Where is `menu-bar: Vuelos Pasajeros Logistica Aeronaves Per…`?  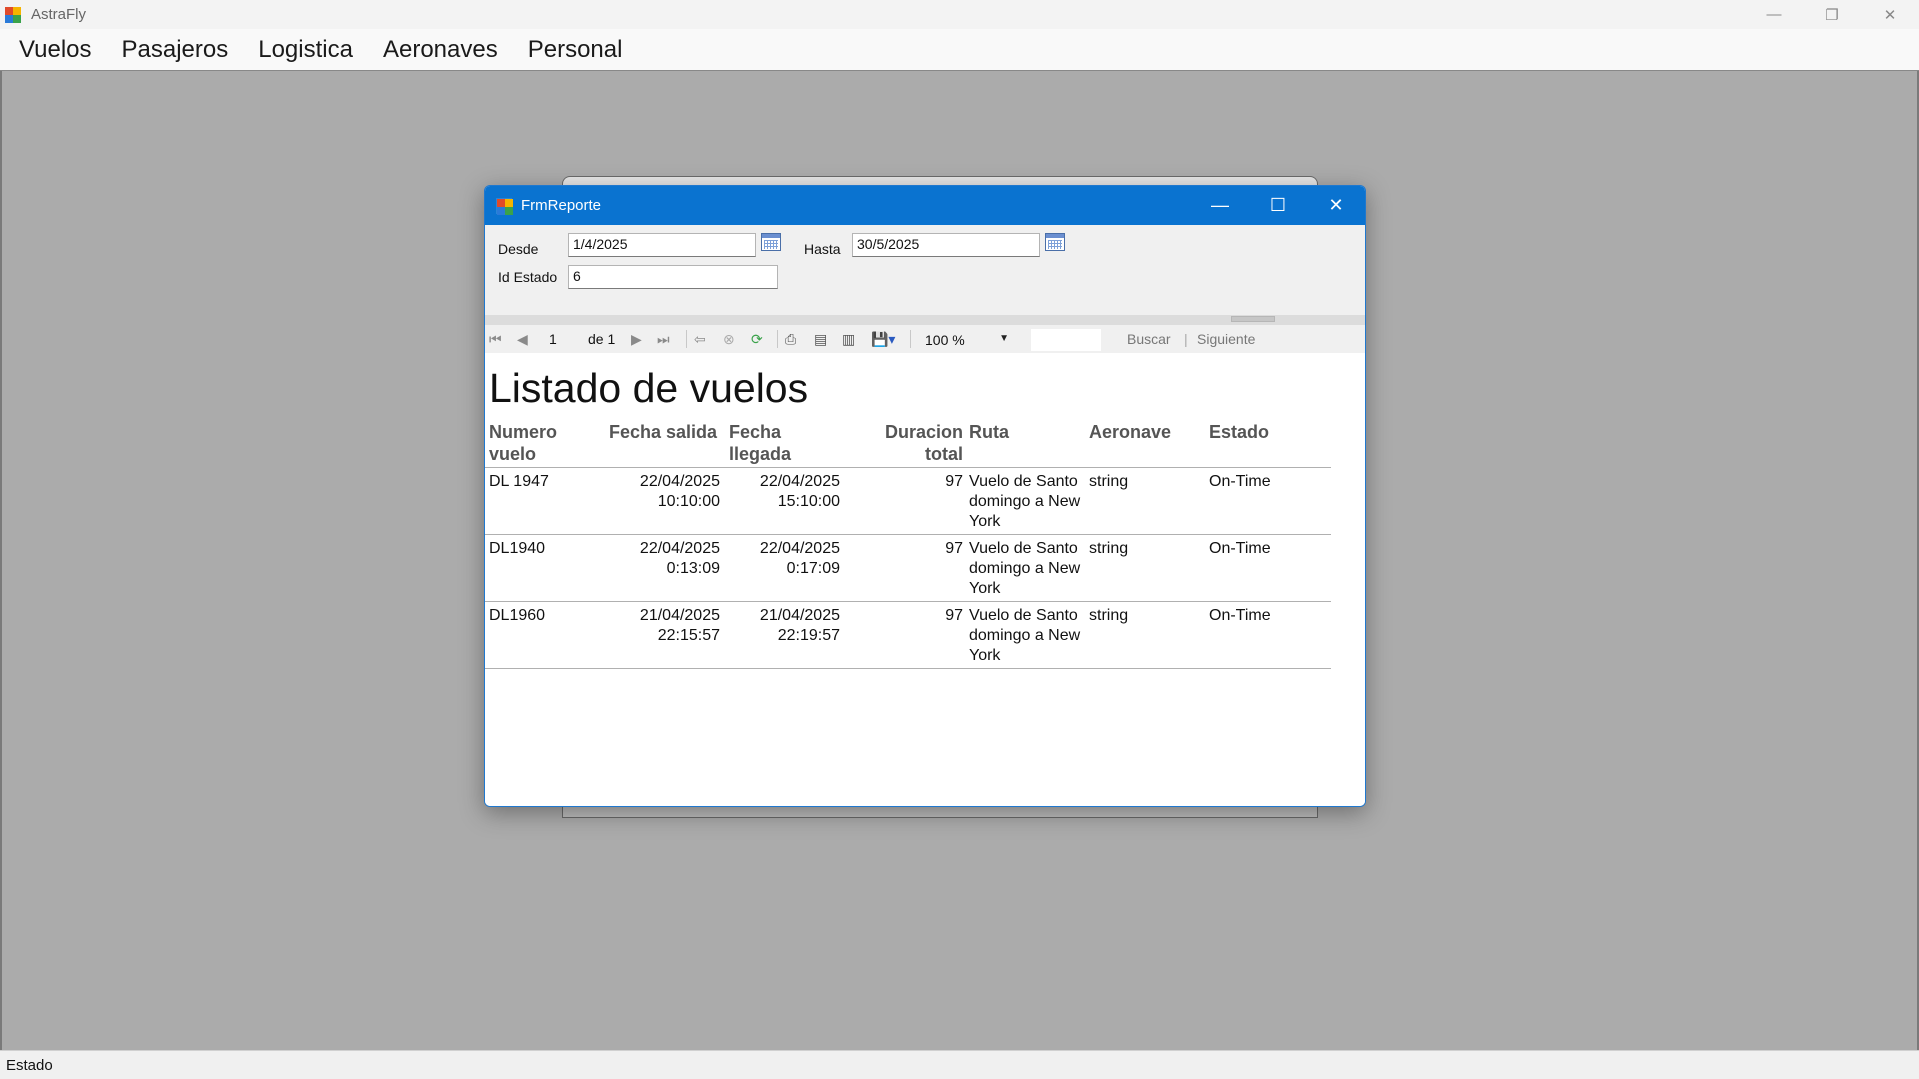 menu-bar: Vuelos Pasajeros Logistica Aeronaves Per… is located at coordinates (959, 50).